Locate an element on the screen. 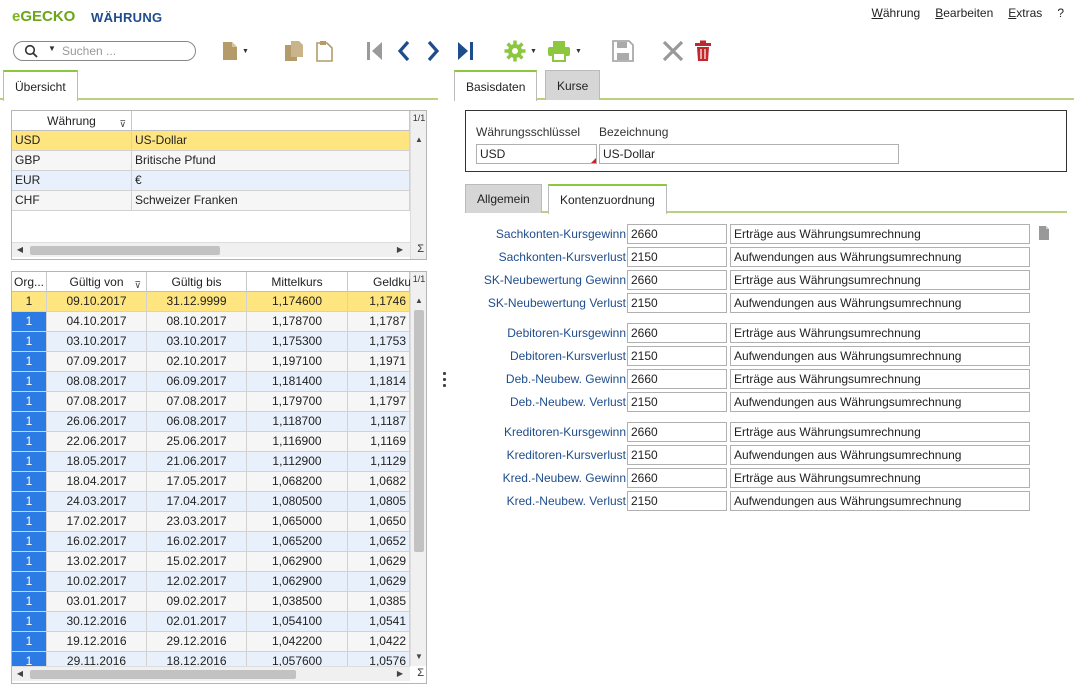 This screenshot has height=693, width=1074. description-field: US-Dollar is located at coordinates (749, 154).